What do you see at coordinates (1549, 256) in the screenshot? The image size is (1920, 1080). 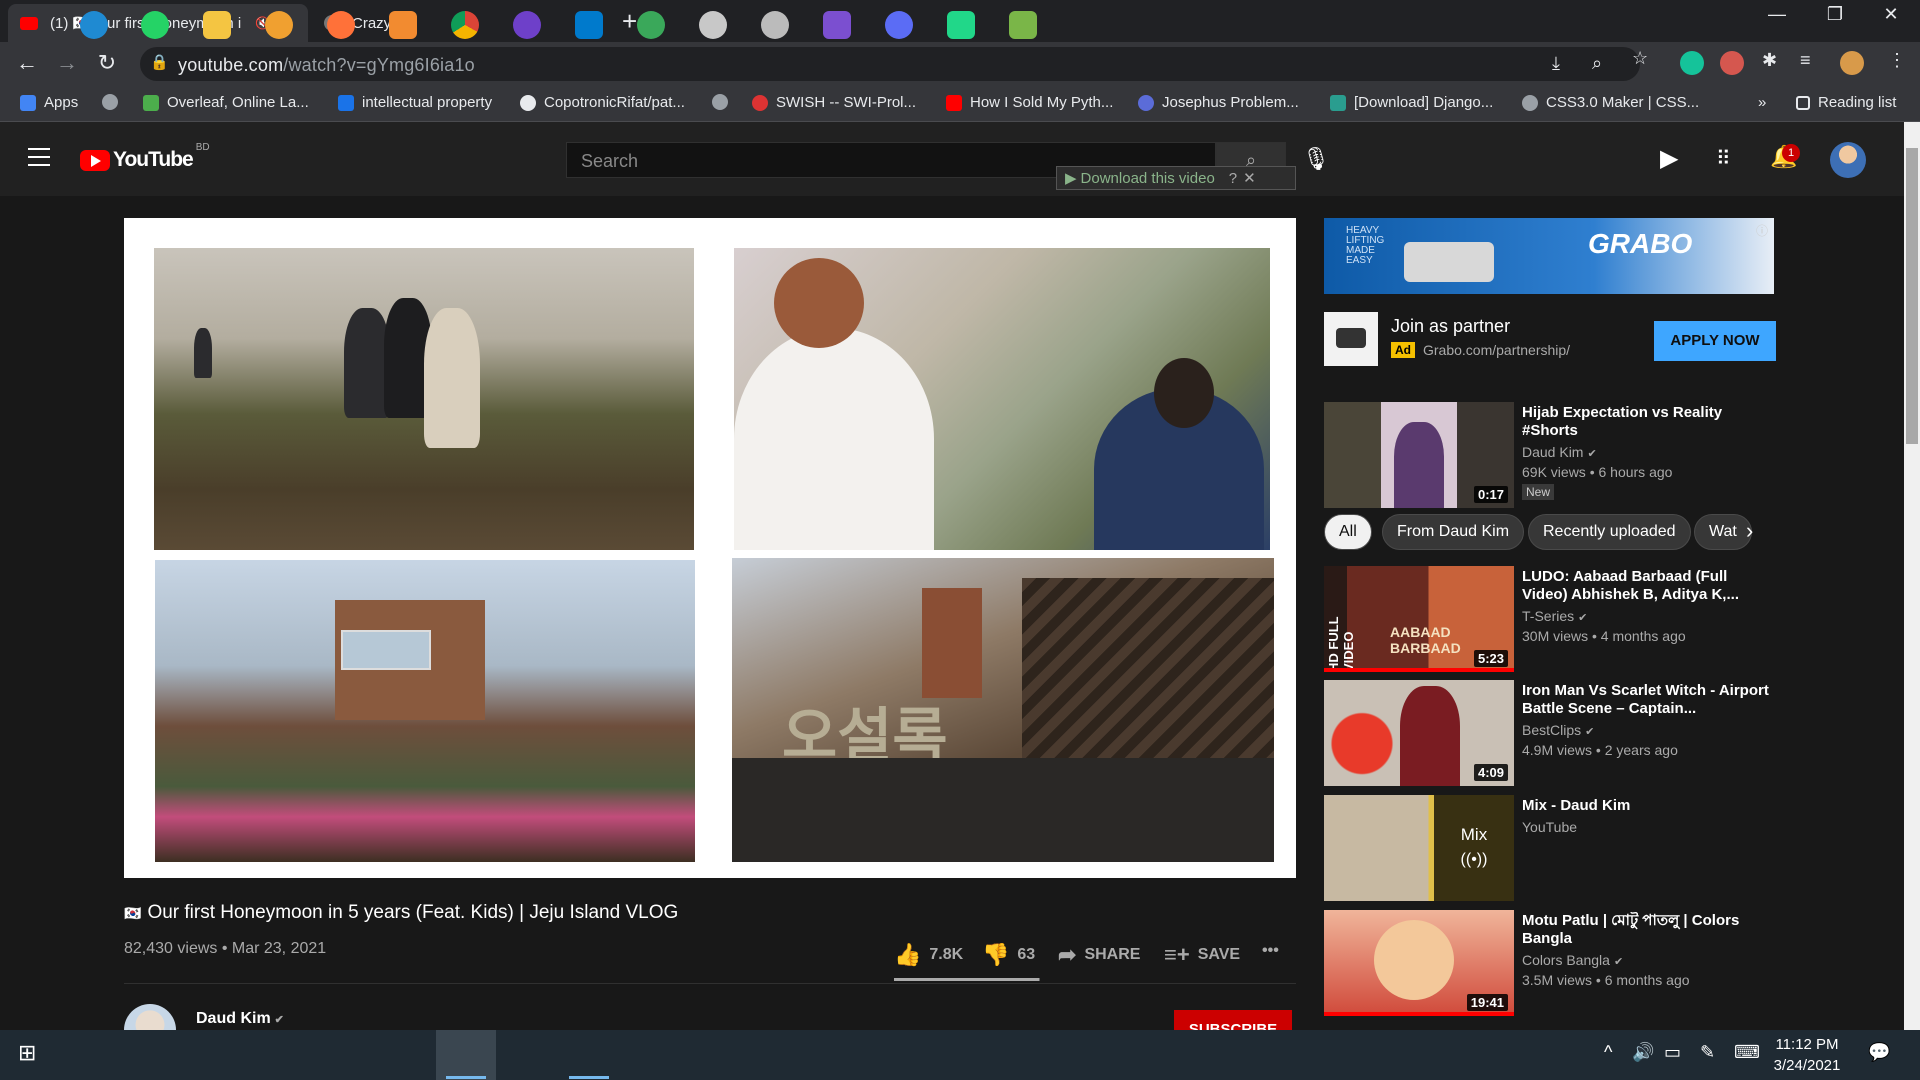 I see `ad-banner: HEAVY LIFTING MADE EASY GRABO ⓘ` at bounding box center [1549, 256].